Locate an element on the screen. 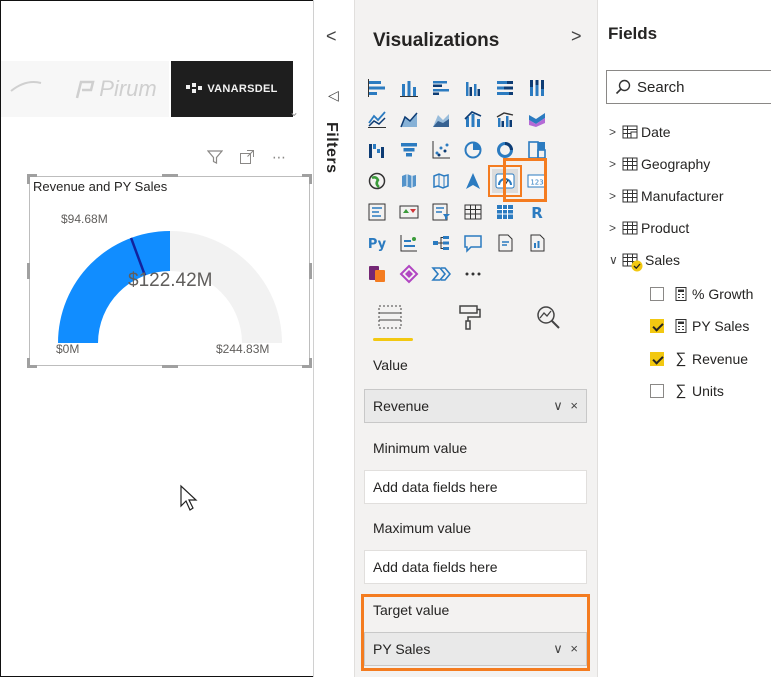 This screenshot has width=771, height=677. filter-icon is located at coordinates (215, 157).